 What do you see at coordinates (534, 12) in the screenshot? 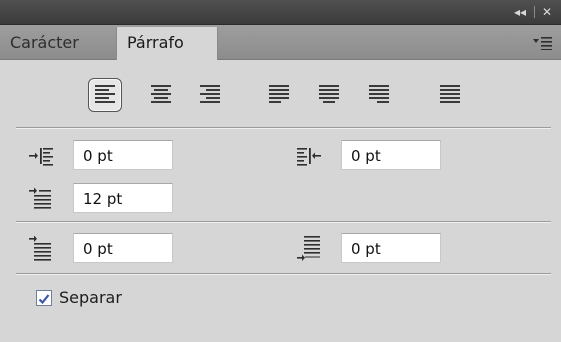
I see `title-bar-separator` at bounding box center [534, 12].